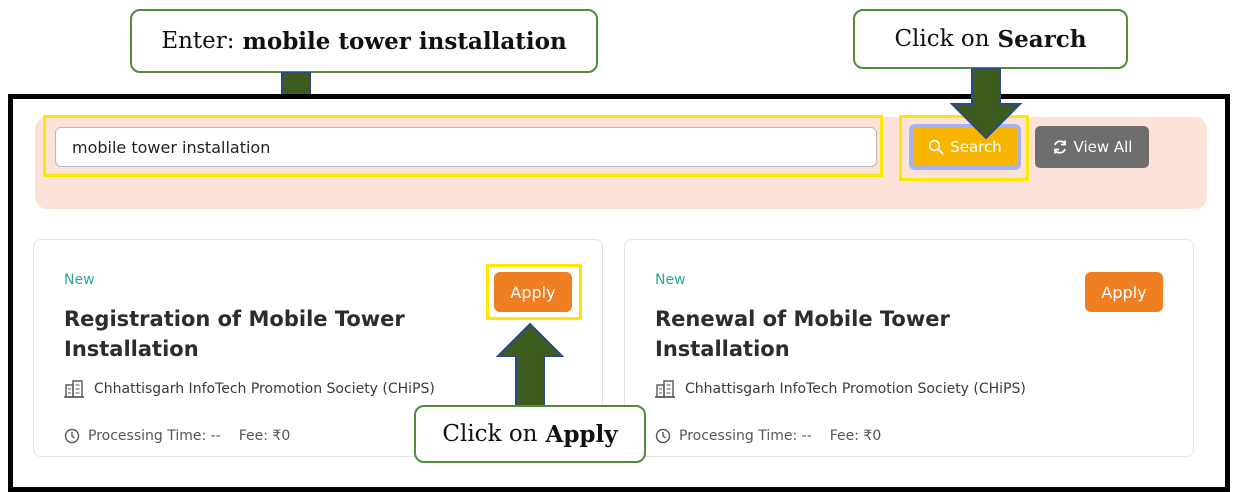 The height and width of the screenshot is (492, 1234). What do you see at coordinates (581, 434) in the screenshot?
I see `callout-apply-bold: Apply` at bounding box center [581, 434].